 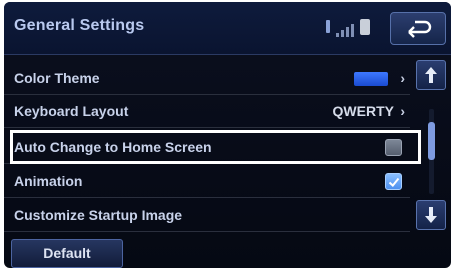 I want to click on scroll-down-button, so click(x=431, y=215).